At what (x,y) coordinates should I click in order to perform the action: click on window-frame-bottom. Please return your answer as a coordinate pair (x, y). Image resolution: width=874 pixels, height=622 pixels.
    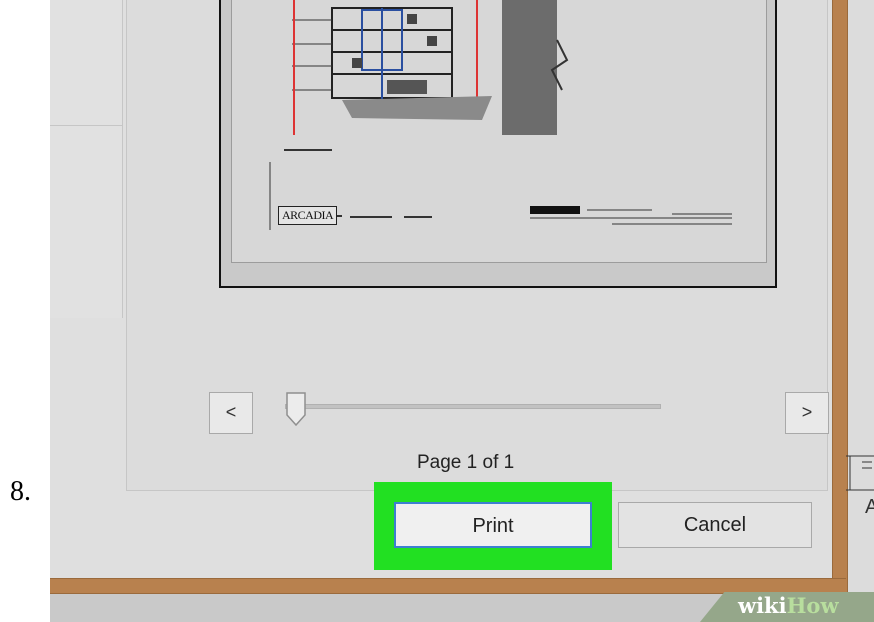
    Looking at the image, I should click on (448, 586).